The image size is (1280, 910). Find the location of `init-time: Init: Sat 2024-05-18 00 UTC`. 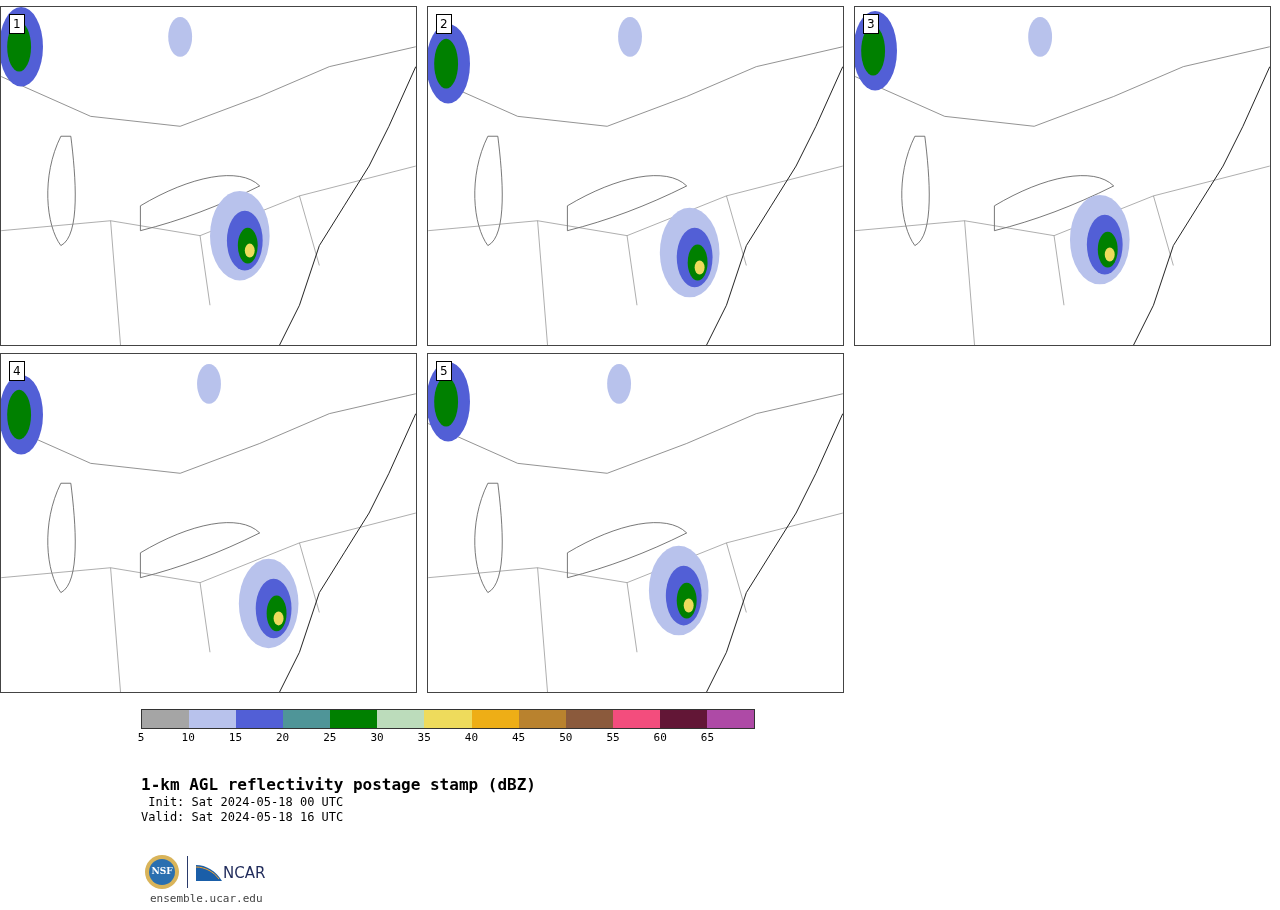

init-time: Init: Sat 2024-05-18 00 UTC is located at coordinates (246, 802).